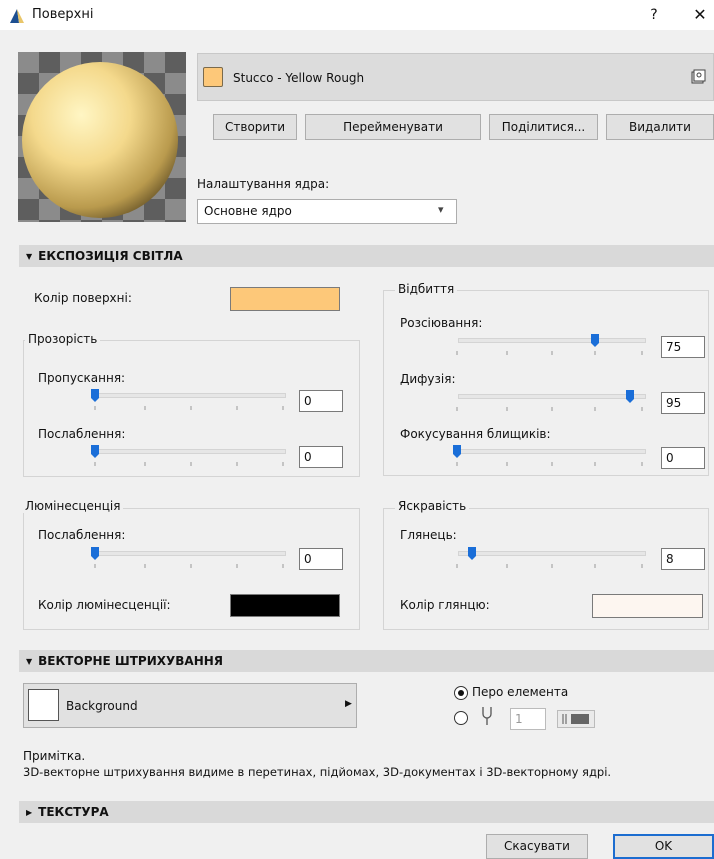 The width and height of the screenshot is (714, 859). What do you see at coordinates (255, 127) in the screenshot?
I see `create-button: Створити` at bounding box center [255, 127].